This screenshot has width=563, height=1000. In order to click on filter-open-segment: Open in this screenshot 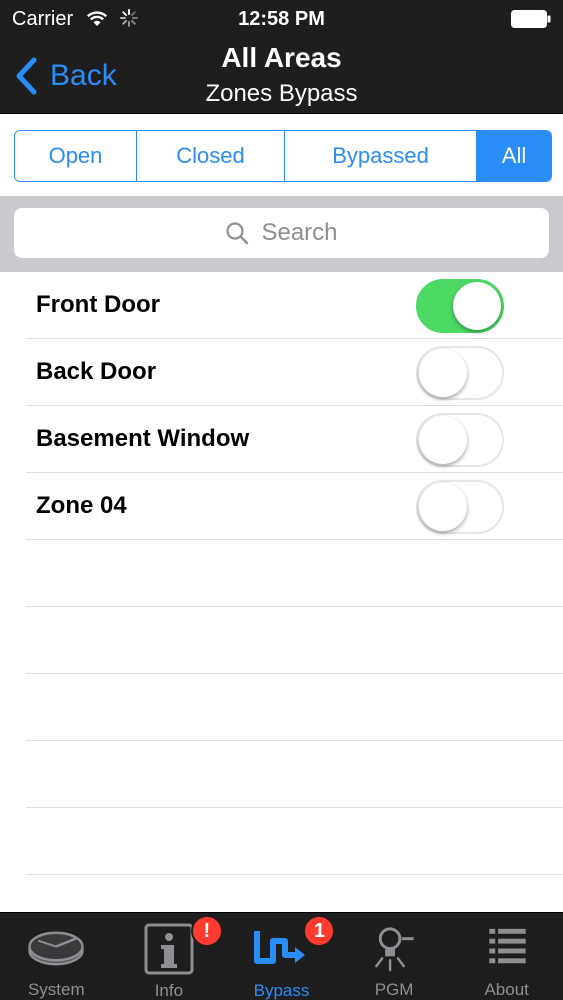, I will do `click(76, 156)`.